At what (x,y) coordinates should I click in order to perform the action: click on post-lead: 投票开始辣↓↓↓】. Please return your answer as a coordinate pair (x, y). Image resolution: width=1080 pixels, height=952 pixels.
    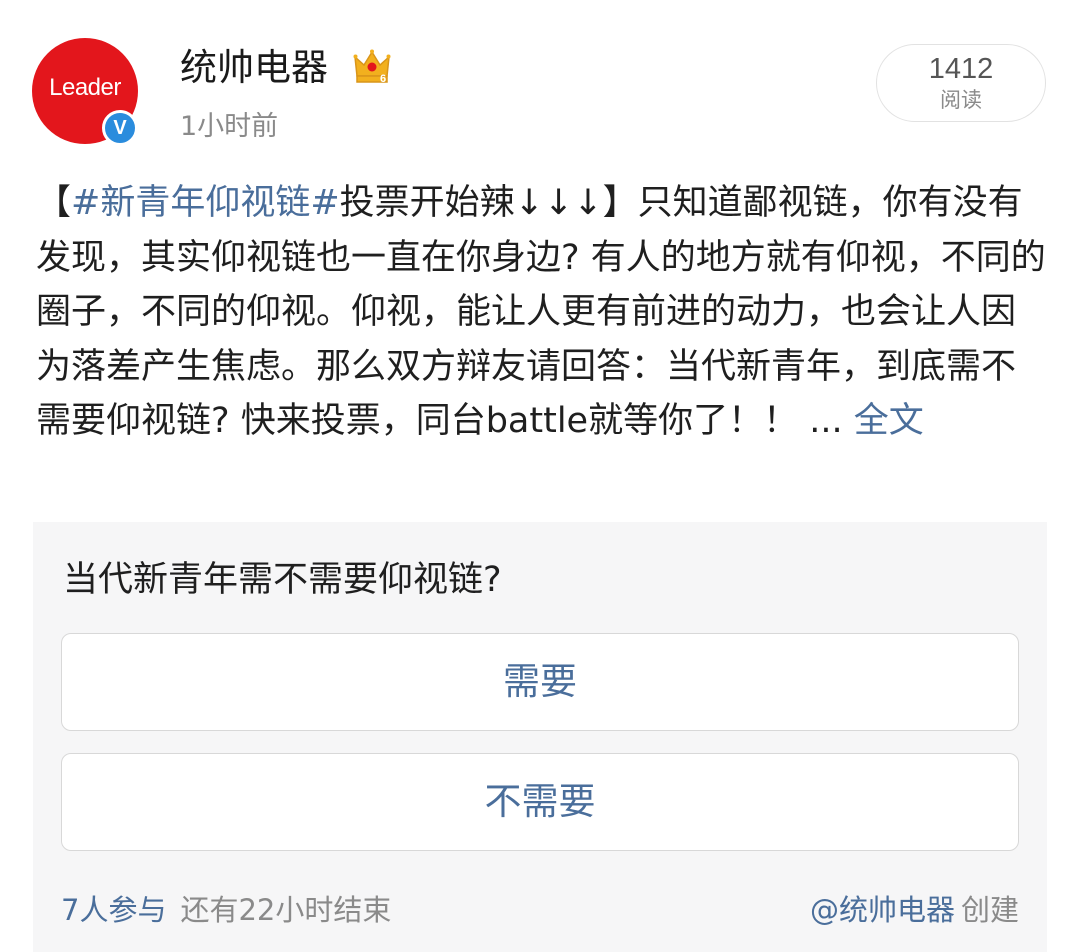
    Looking at the image, I should click on (488, 203).